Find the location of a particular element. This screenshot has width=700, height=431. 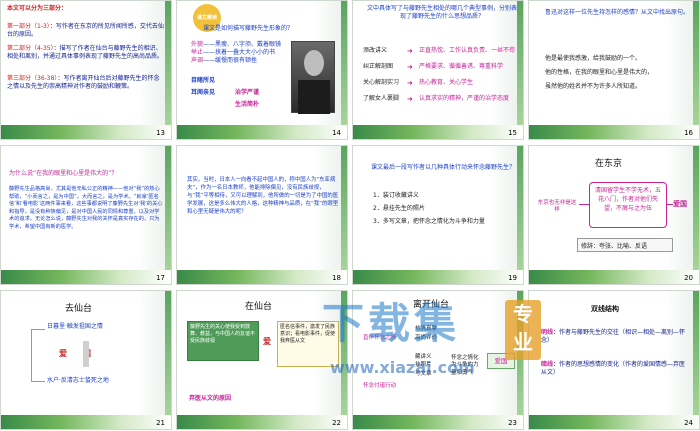

feature-label: 声调 is located at coordinates (197, 61).